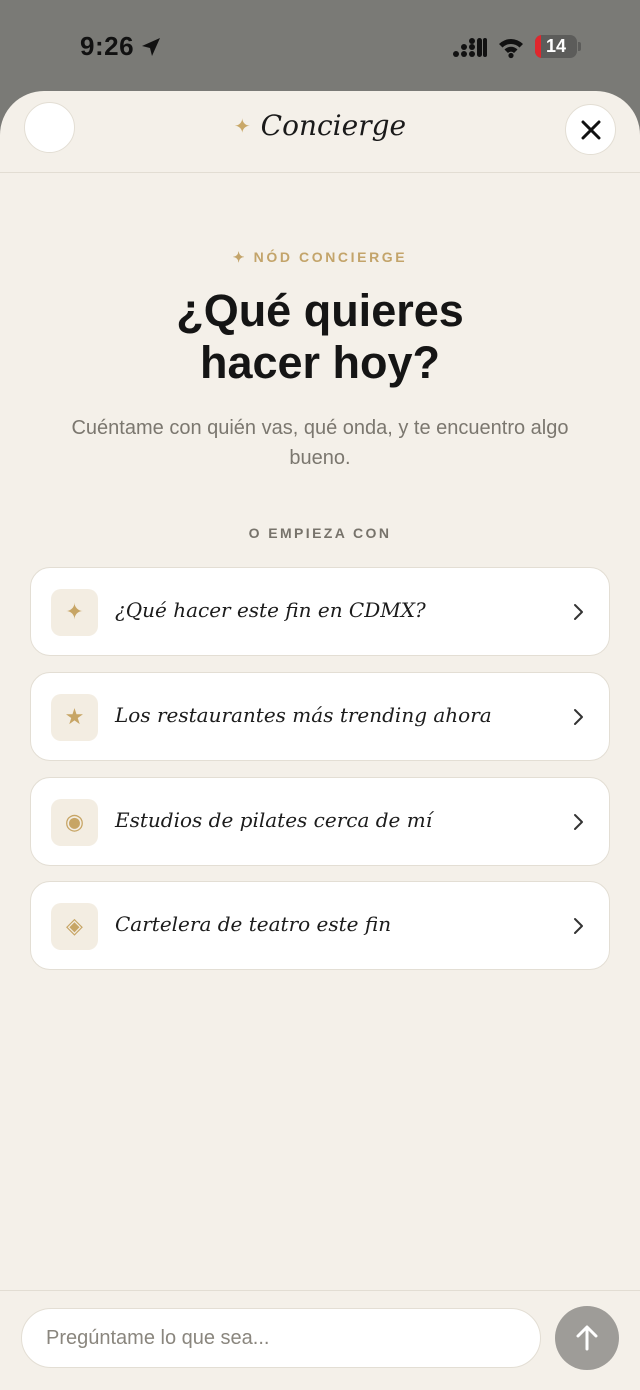 This screenshot has height=1390, width=640. I want to click on suggestion-item: ✦ ¿Qué hacer este fin en CDMX?, so click(320, 611).